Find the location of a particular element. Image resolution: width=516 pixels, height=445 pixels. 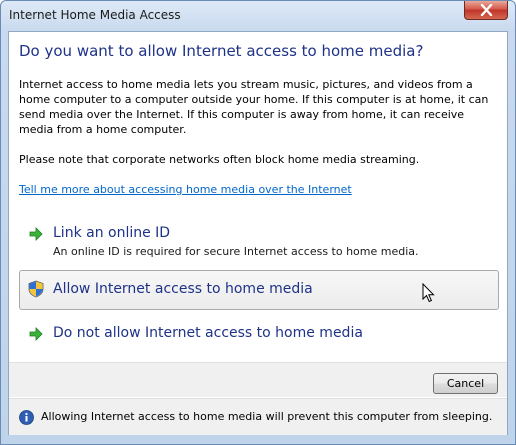

window-title: Internet Home Media Access is located at coordinates (95, 15).